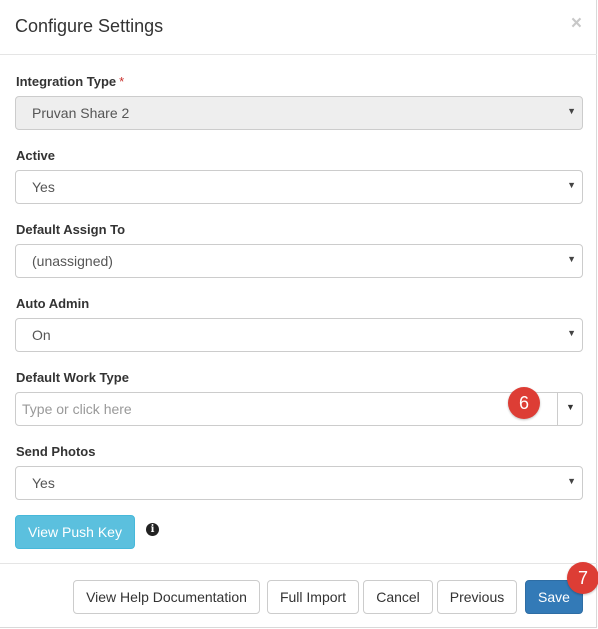 The width and height of the screenshot is (598, 629). I want to click on info-icon: i, so click(152, 529).